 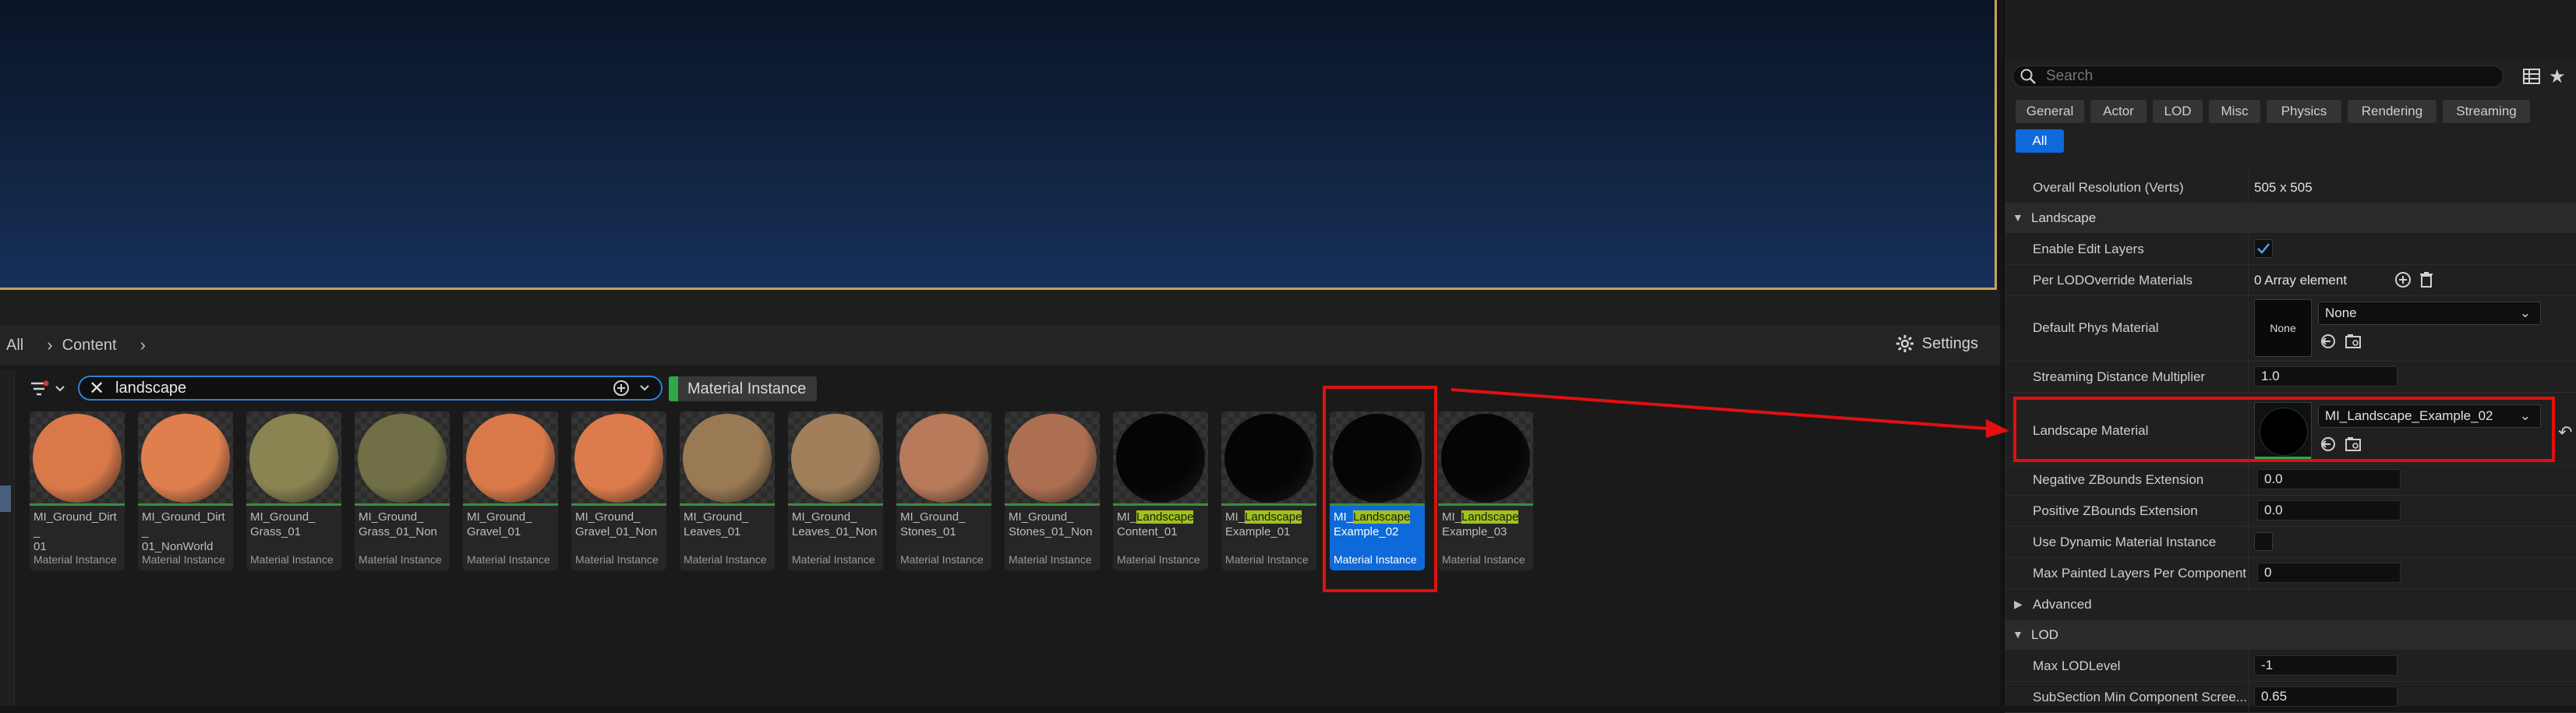 I want to click on section-advanced: ▶ Advanced, so click(x=2290, y=604).